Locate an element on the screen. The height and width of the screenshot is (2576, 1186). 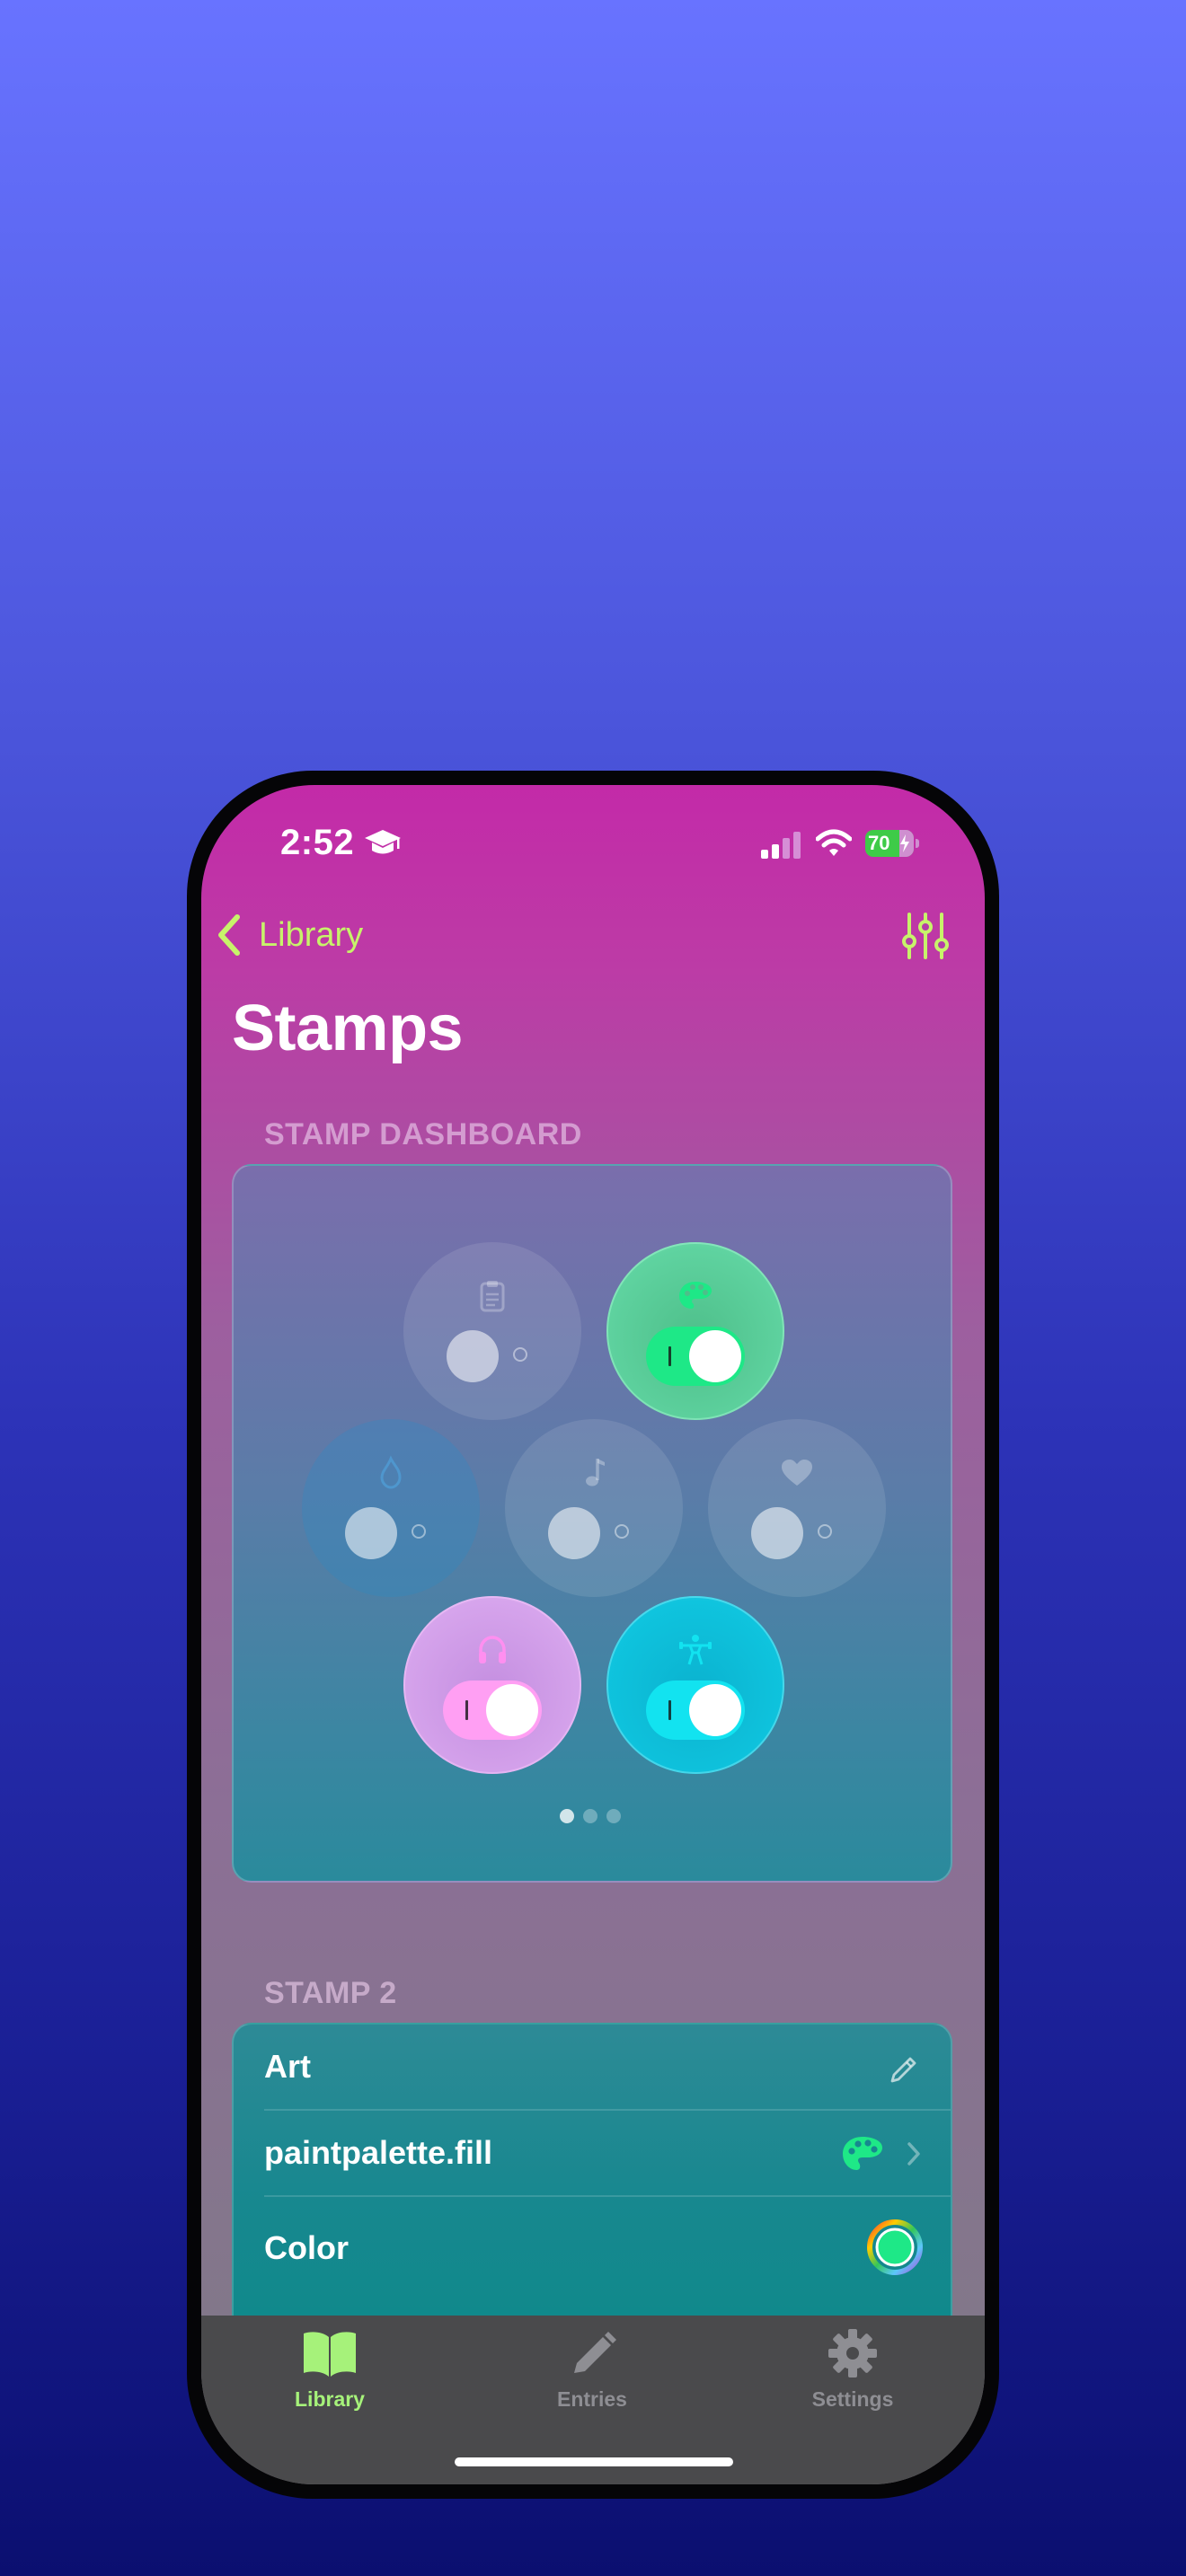
stamp-color-label: Color is located at coordinates (306, 2247).